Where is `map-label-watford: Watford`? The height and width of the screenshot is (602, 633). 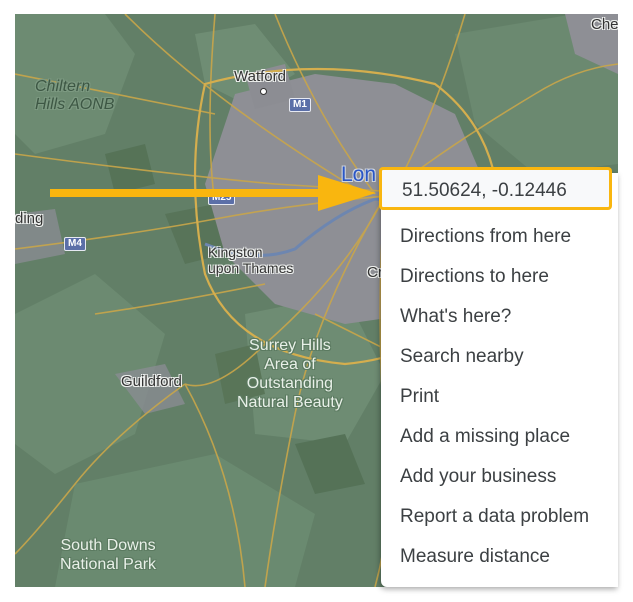
map-label-watford: Watford is located at coordinates (260, 76).